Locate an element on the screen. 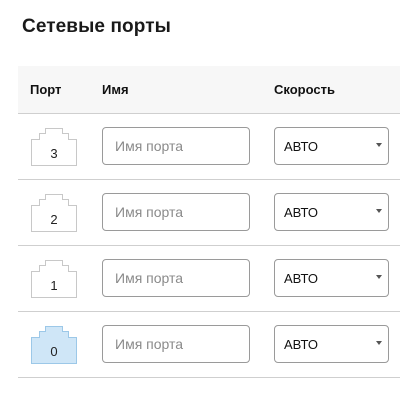  ethernet-port-icon: 1 is located at coordinates (54, 279).